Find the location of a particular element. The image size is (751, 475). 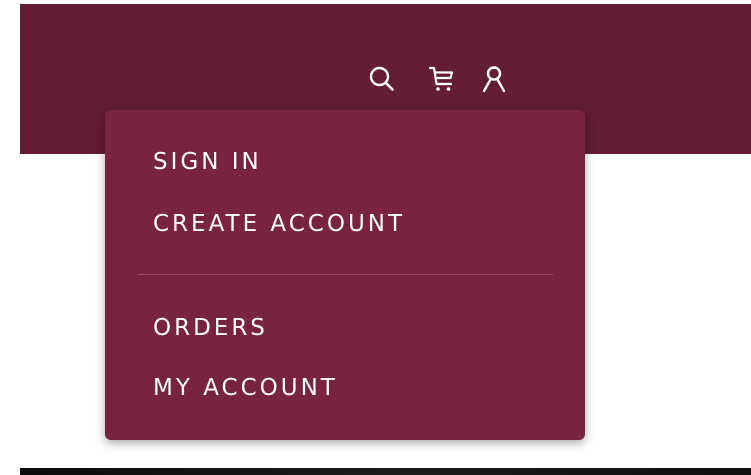

search-button is located at coordinates (382, 79).